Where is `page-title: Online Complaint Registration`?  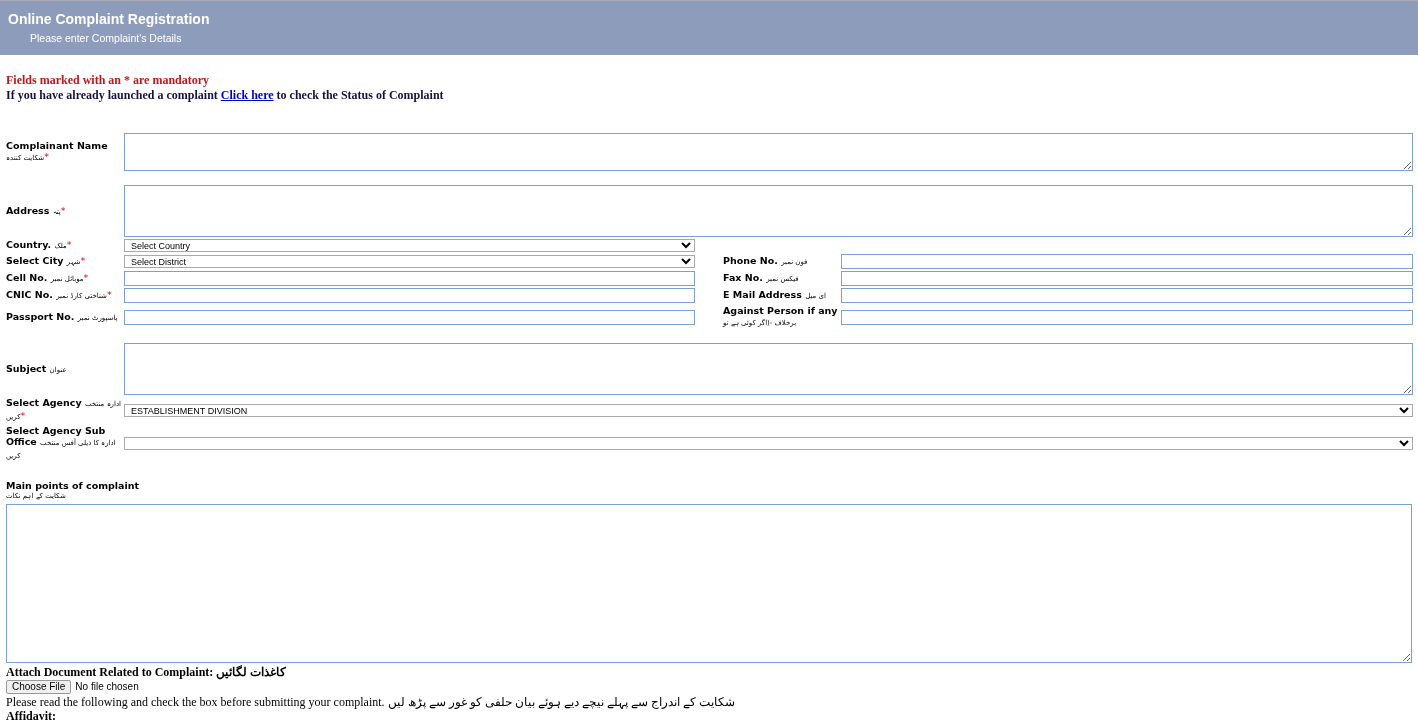 page-title: Online Complaint Registration is located at coordinates (109, 19).